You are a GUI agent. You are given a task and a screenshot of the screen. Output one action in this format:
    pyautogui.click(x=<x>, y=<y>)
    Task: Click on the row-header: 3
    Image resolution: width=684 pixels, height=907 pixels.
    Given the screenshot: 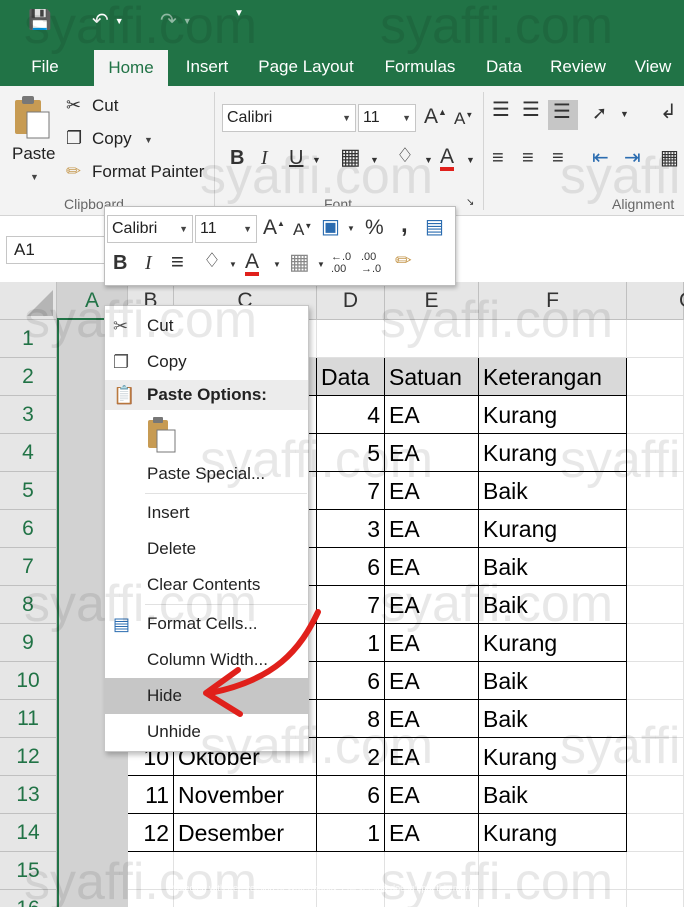 What is the action you would take?
    pyautogui.click(x=28, y=415)
    